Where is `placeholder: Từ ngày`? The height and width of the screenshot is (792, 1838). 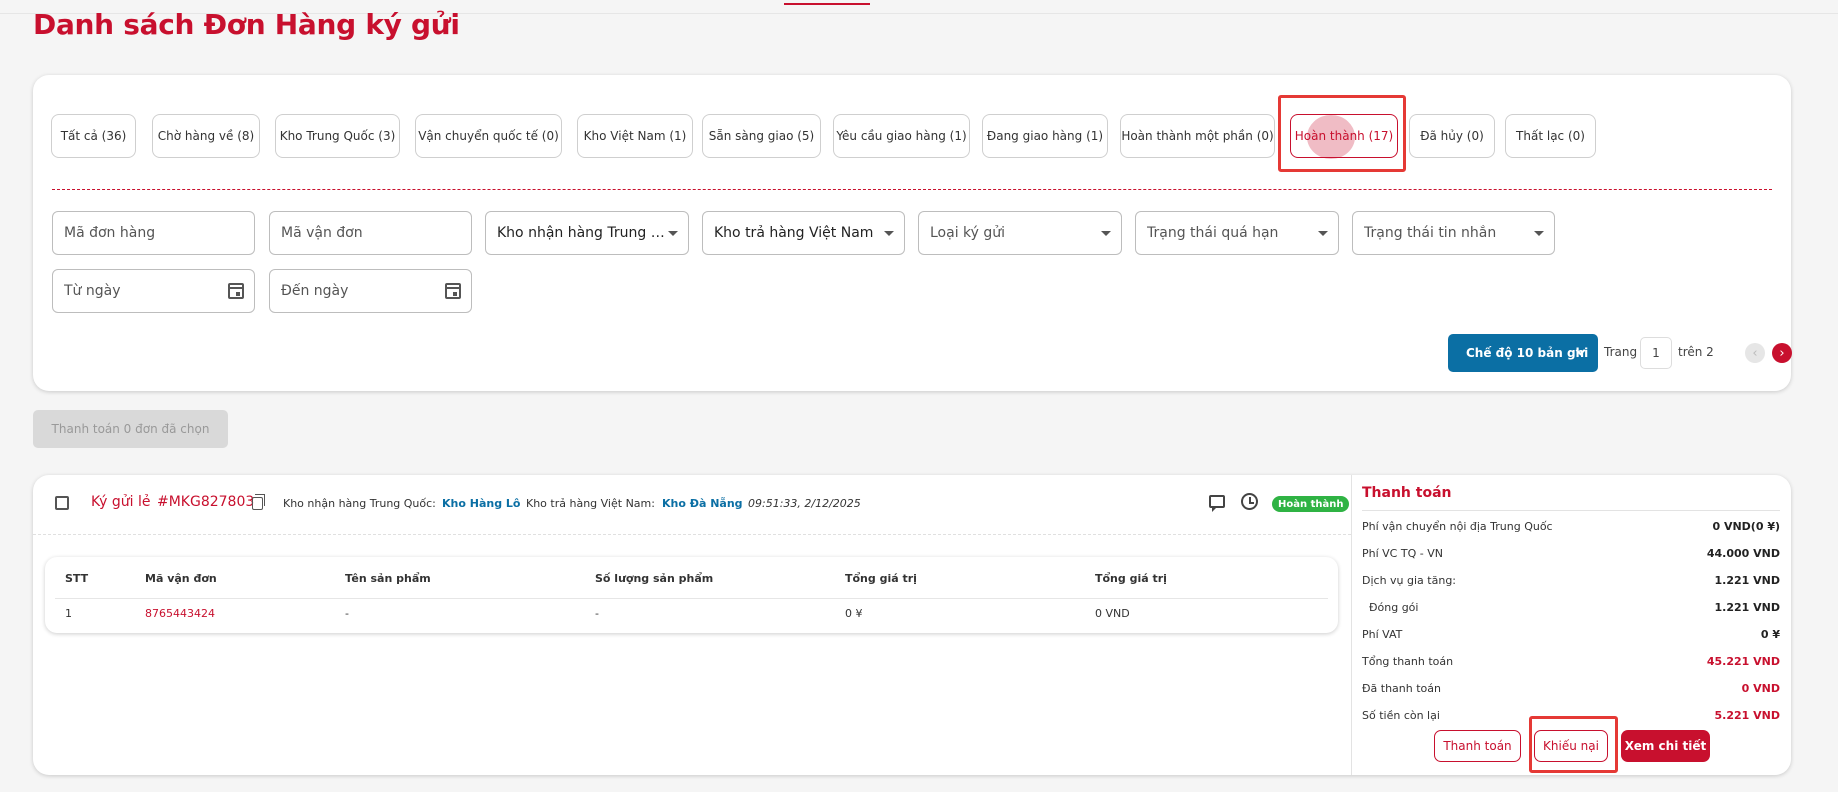
placeholder: Từ ngày is located at coordinates (92, 291).